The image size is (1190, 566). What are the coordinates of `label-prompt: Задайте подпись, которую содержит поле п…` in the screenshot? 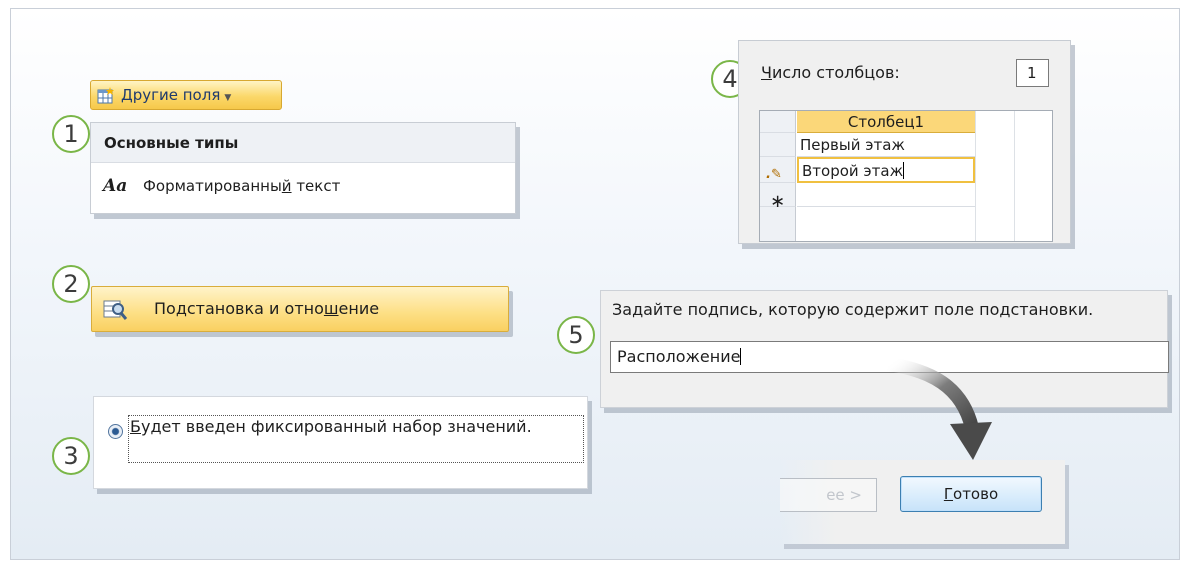 It's located at (853, 309).